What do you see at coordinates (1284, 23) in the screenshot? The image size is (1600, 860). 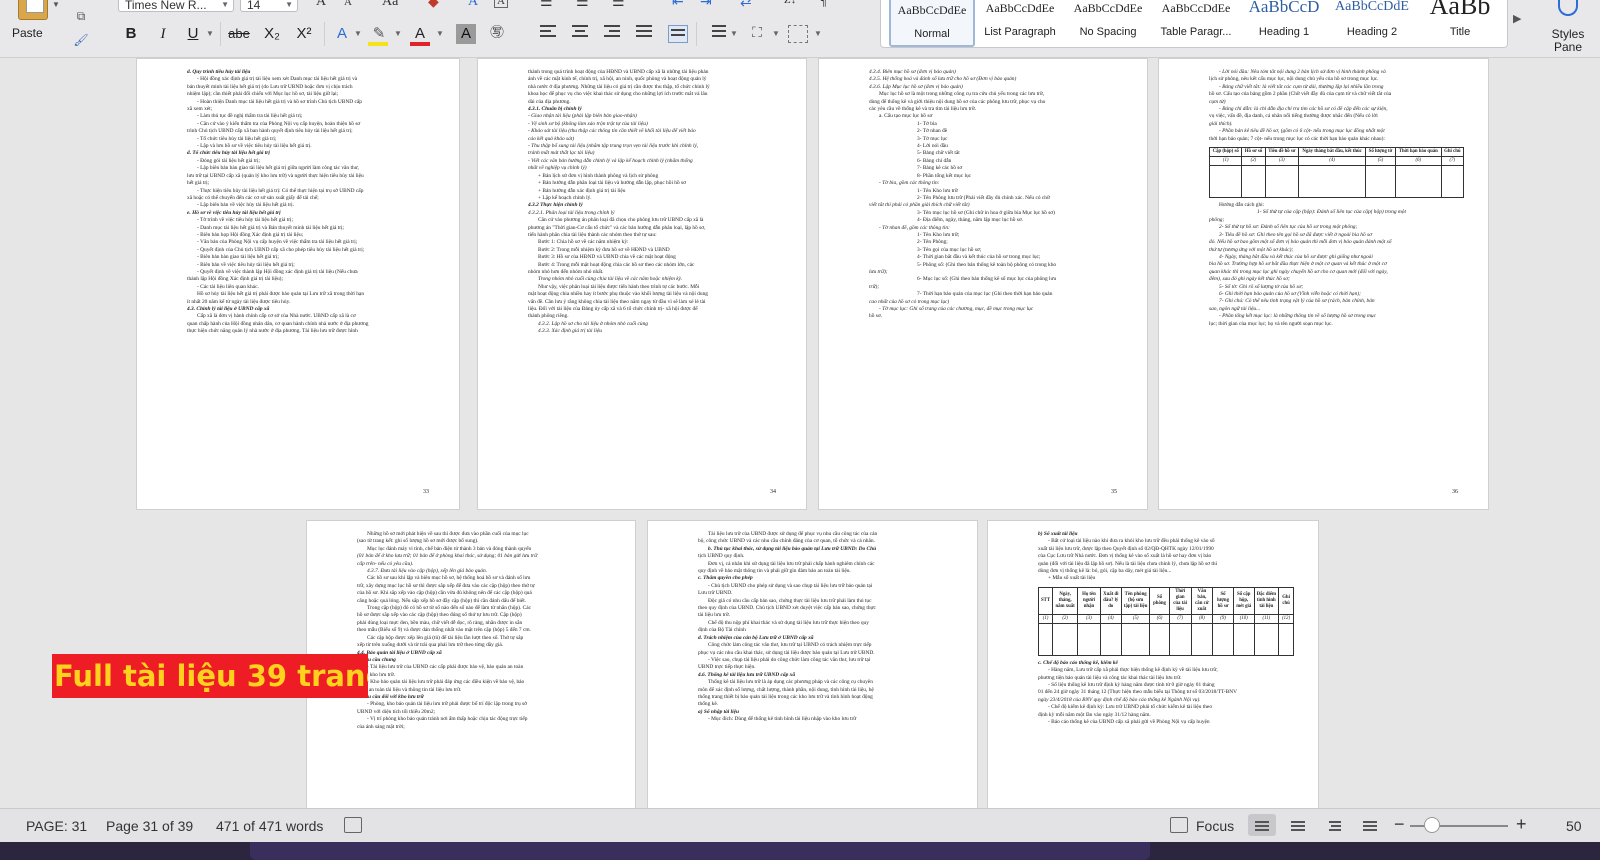 I see `style-heading-1: AaBbCcD Heading 1` at bounding box center [1284, 23].